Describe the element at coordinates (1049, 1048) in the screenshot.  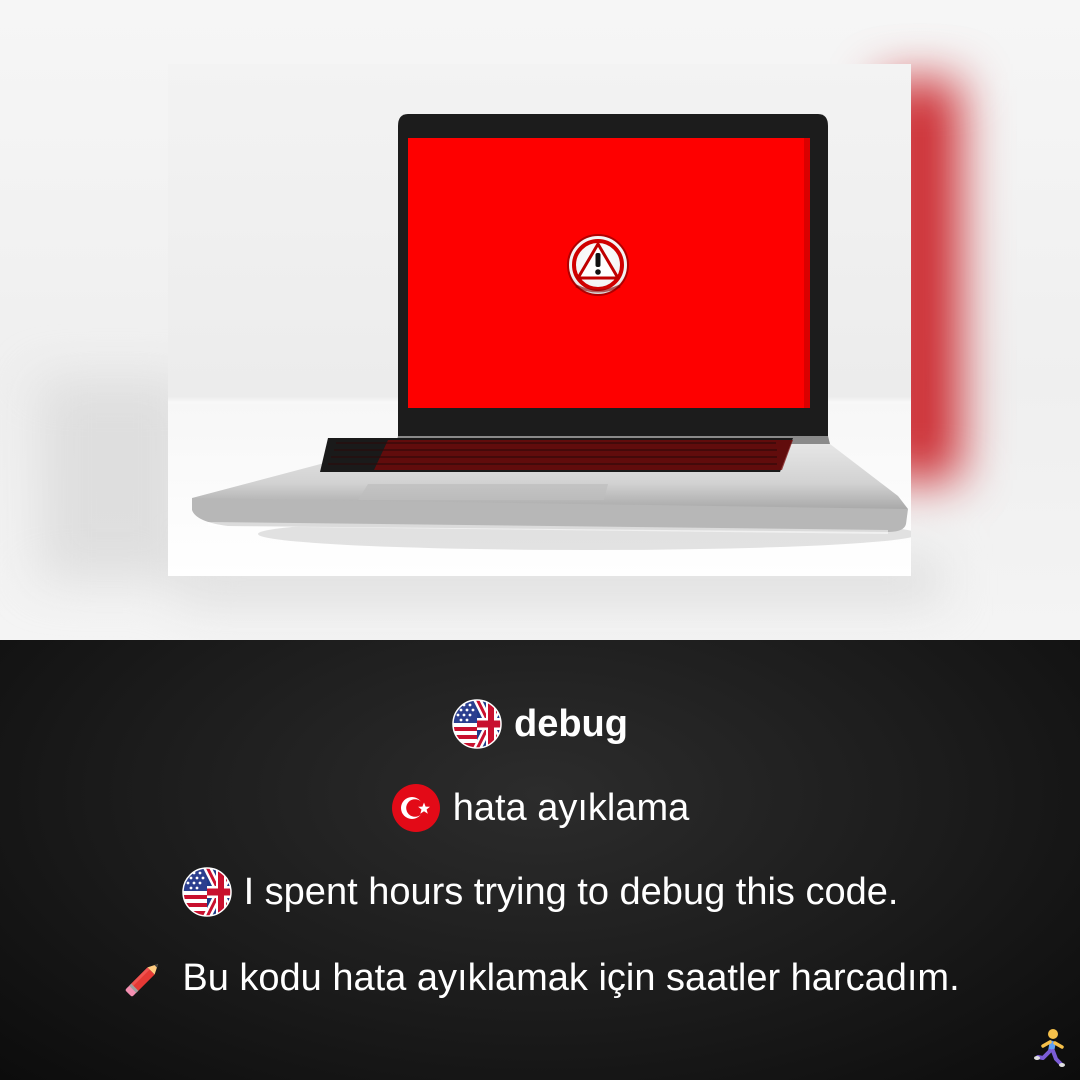
I see `running-person-icon` at that location.